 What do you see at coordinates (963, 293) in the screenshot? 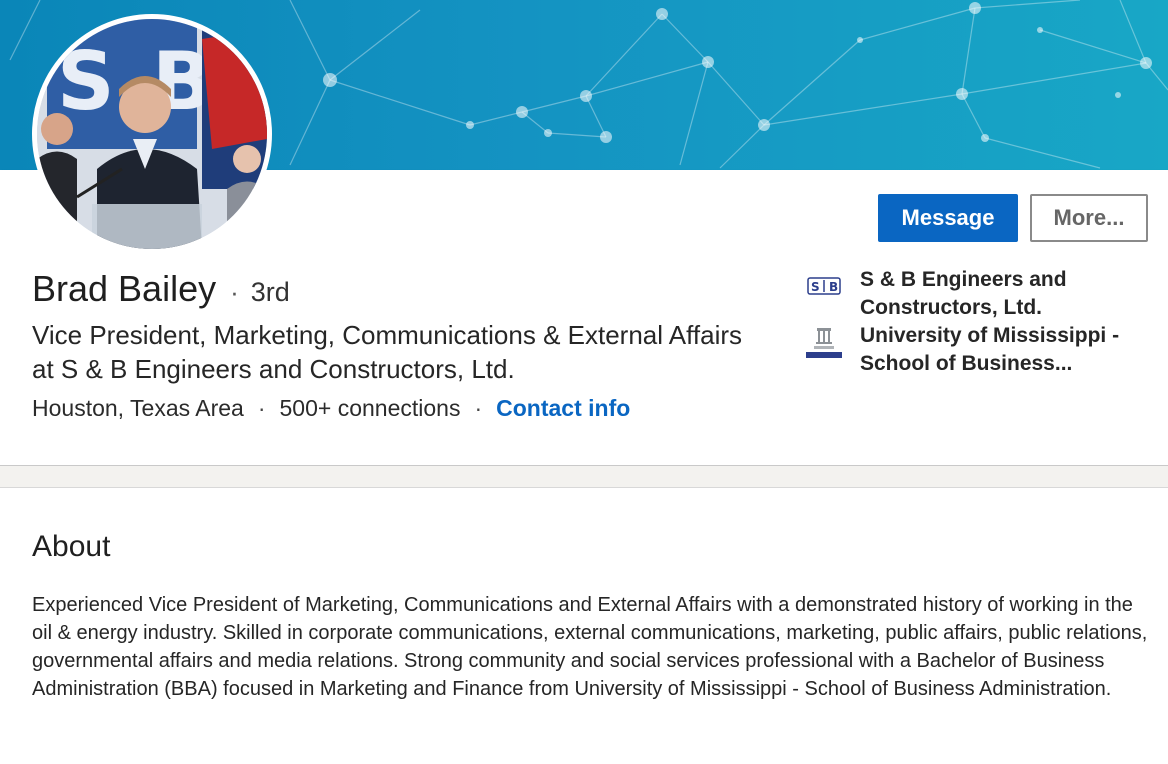
I see `current-company-name: S & B Engineers and Constructors, Ltd.` at bounding box center [963, 293].